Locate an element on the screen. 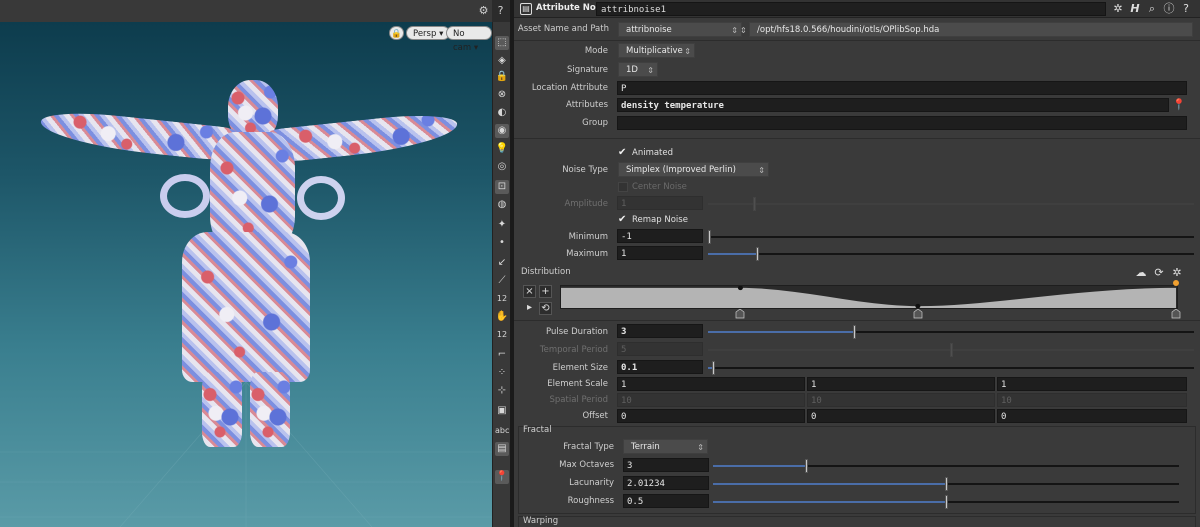 The image size is (1200, 527). group-field is located at coordinates (902, 123).